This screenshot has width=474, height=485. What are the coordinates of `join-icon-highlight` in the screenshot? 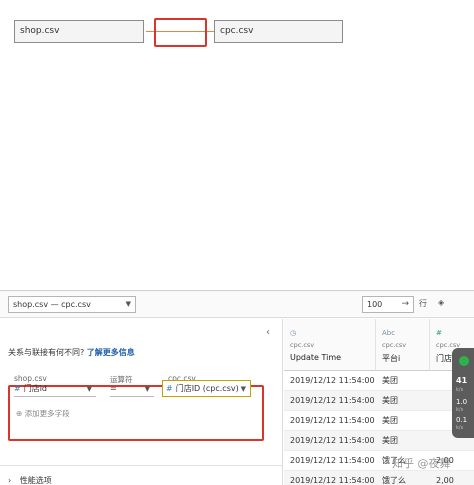 It's located at (180, 32).